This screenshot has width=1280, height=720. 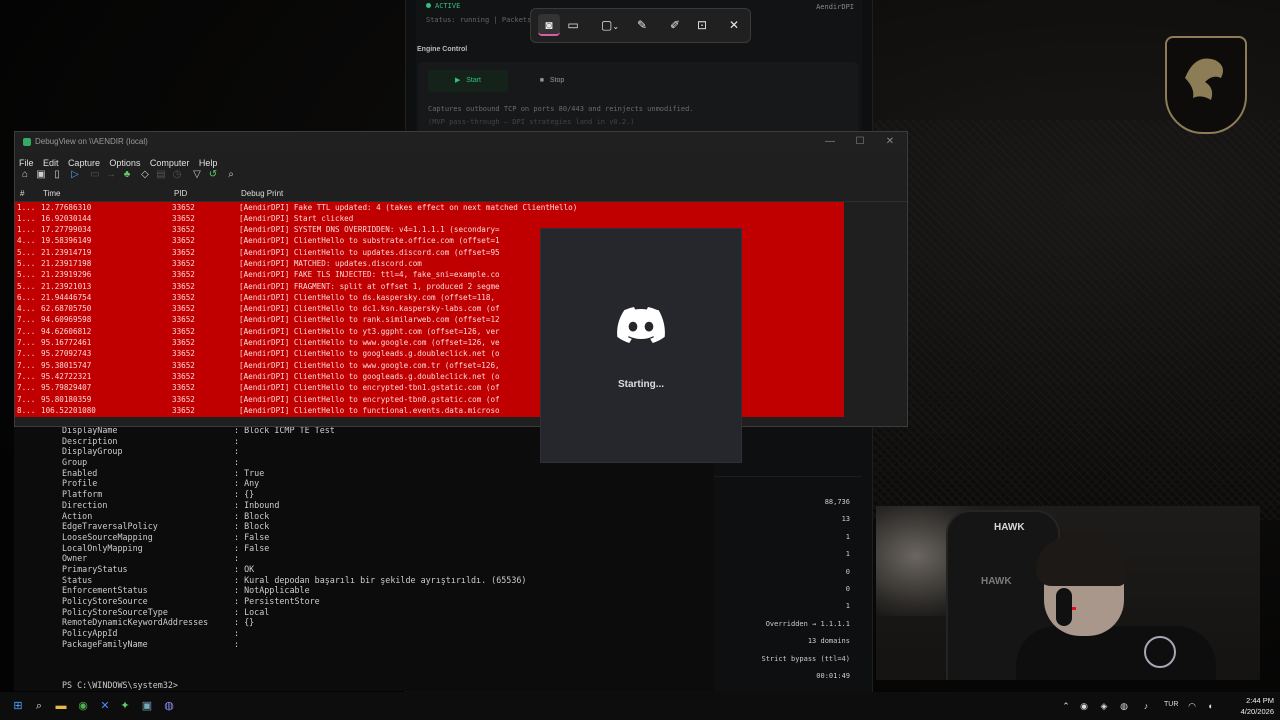 I want to click on text-actions-button: ⊡, so click(x=702, y=25).